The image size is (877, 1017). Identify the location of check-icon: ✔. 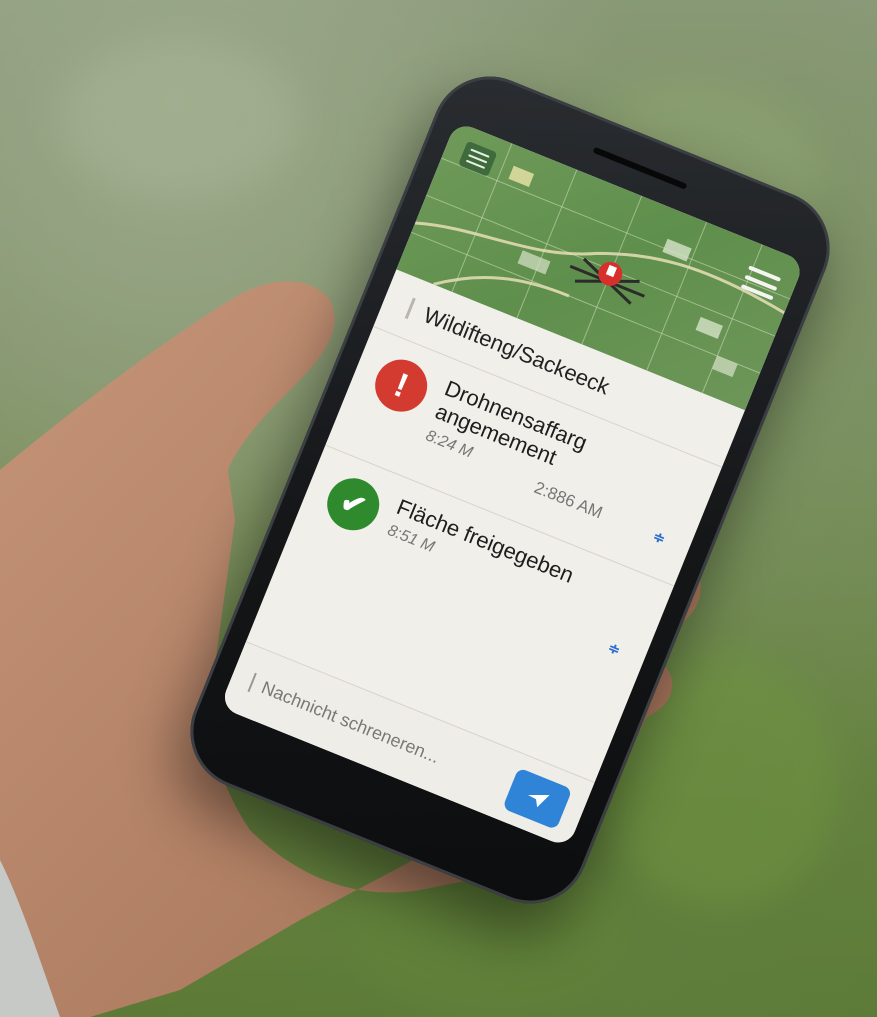
(353, 504).